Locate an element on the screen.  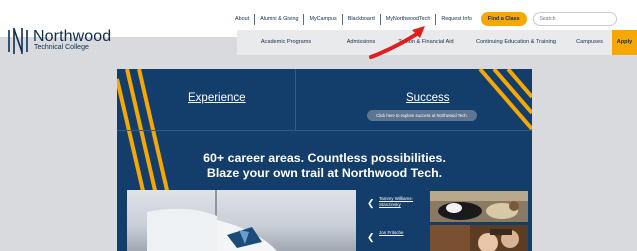
story-name-link: Jon Fritsche is located at coordinates (403, 233).